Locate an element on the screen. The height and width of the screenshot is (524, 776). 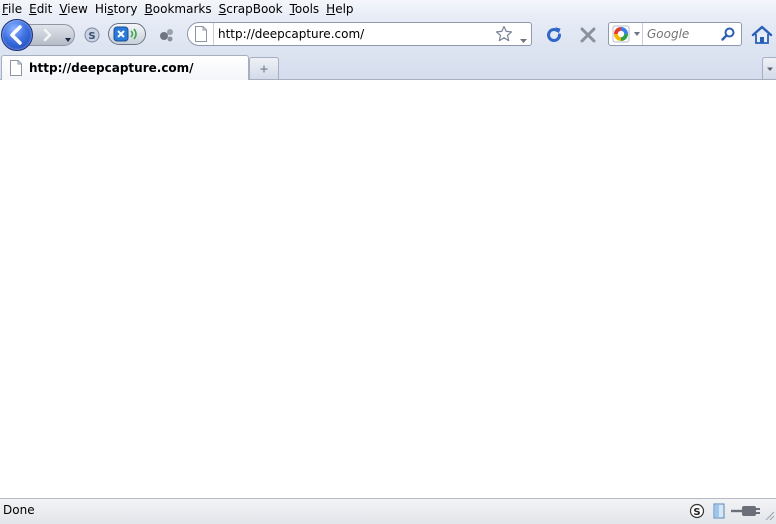
site-identity-button is located at coordinates (201, 34).